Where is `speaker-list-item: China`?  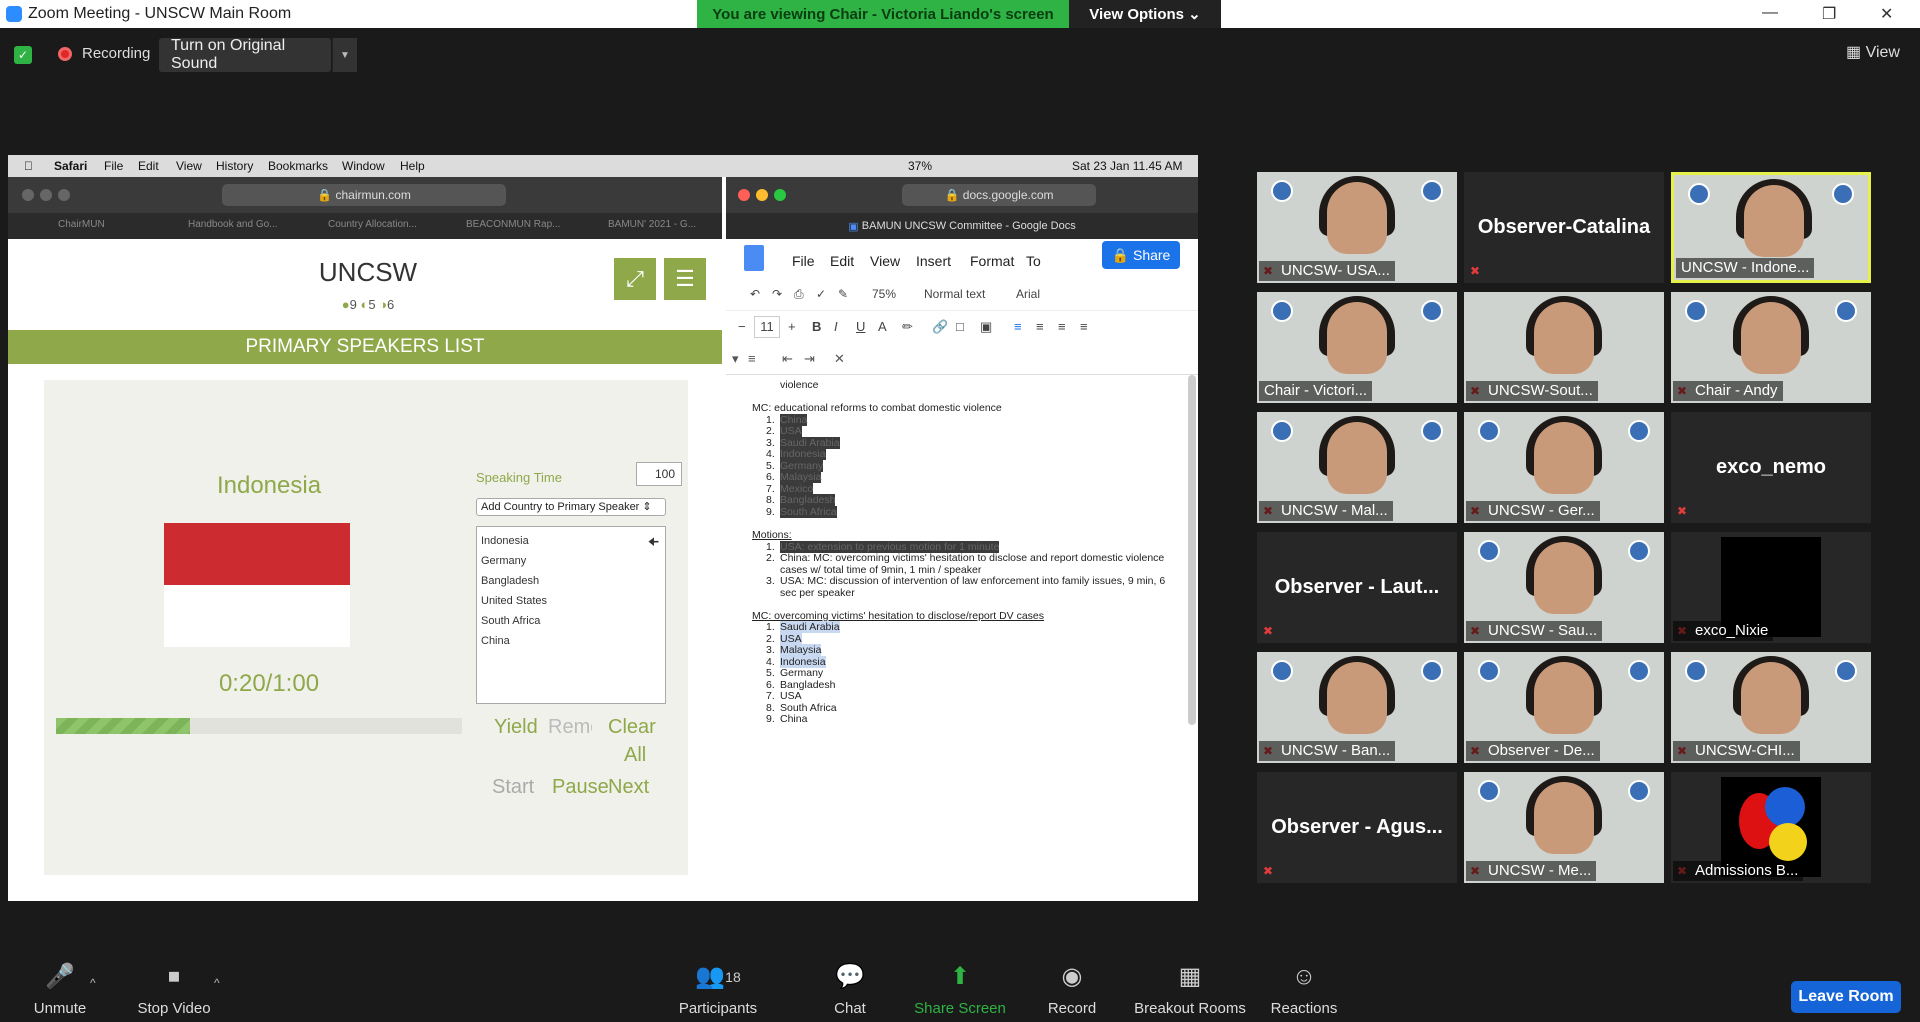
speaker-list-item: China is located at coordinates (495, 641).